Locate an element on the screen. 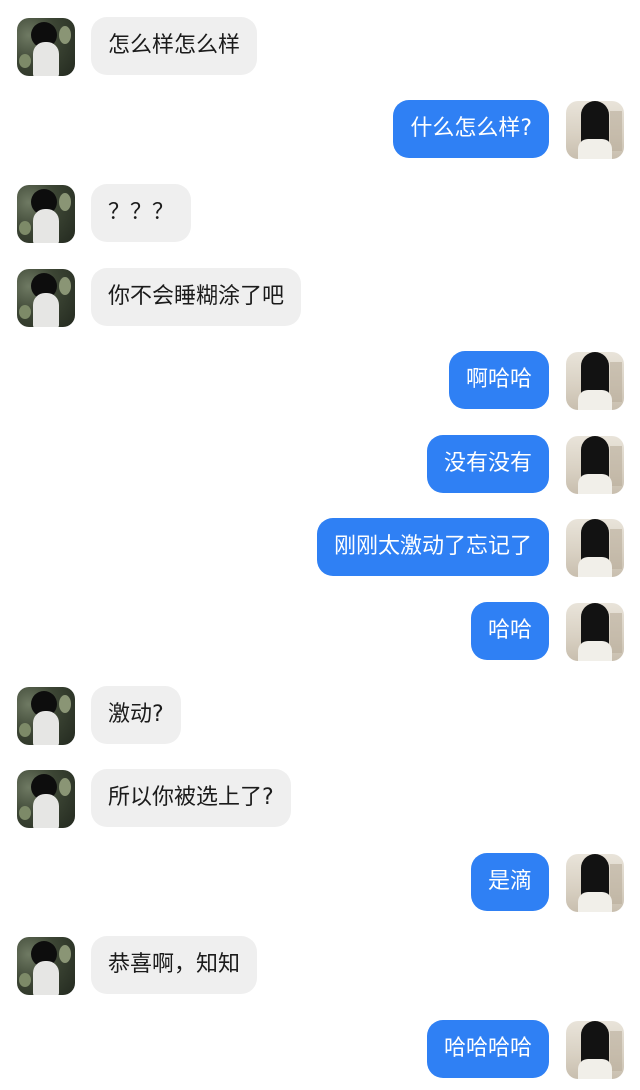 The width and height of the screenshot is (640, 1090). message-row-outgoing: 什么怎么样? is located at coordinates (320, 130).